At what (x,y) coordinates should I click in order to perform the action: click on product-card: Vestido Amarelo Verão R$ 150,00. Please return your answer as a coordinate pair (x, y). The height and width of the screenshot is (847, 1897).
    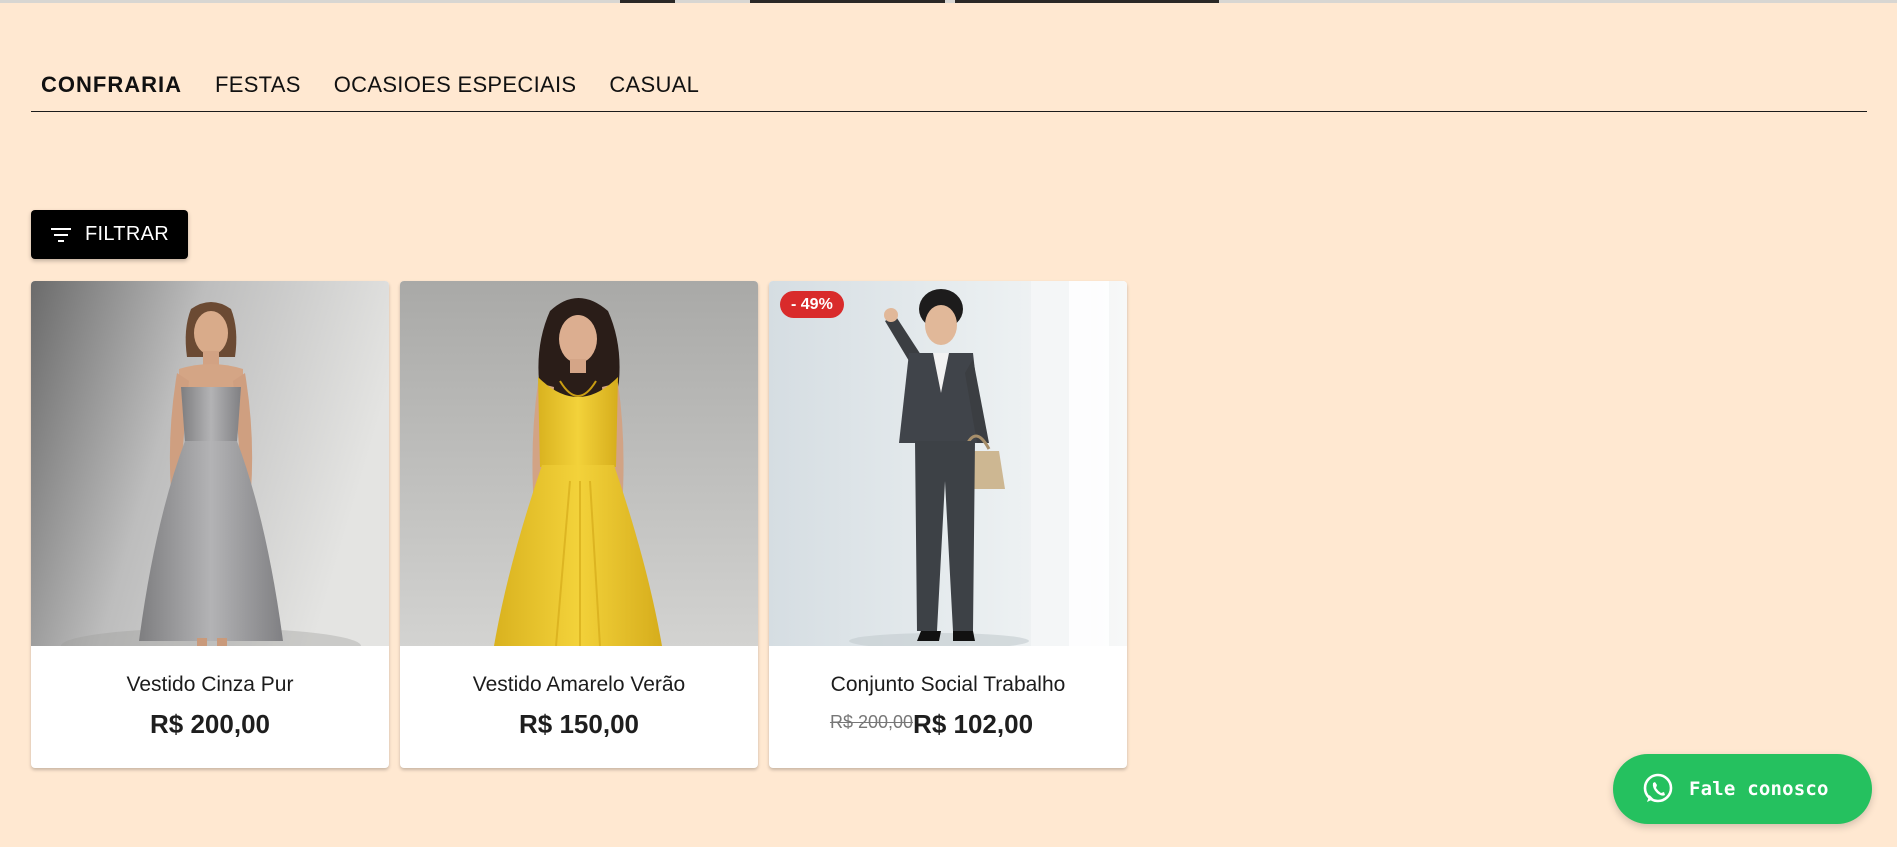
    Looking at the image, I should click on (579, 524).